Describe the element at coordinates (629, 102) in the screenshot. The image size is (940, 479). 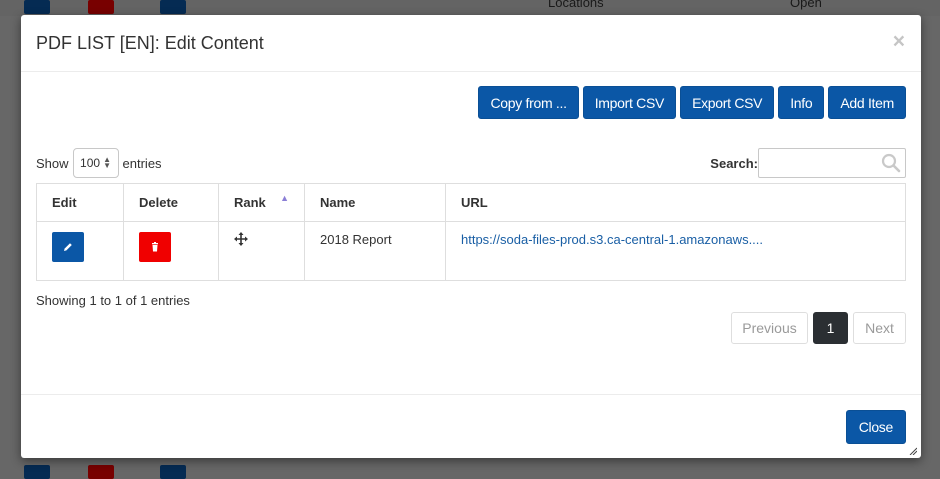
I see `import-csv-button: Import CSV` at that location.